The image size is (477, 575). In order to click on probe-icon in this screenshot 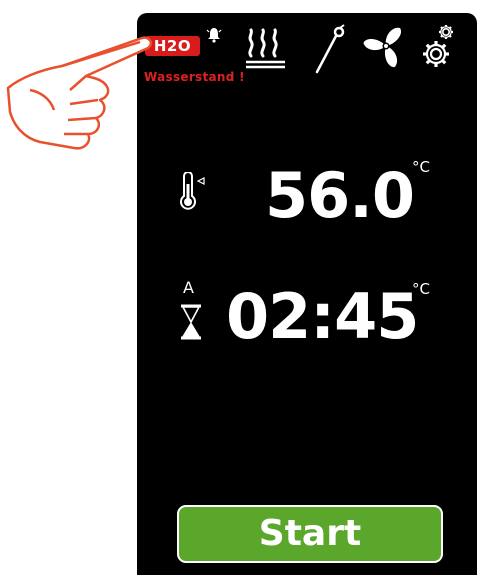, I will do `click(330, 49)`.